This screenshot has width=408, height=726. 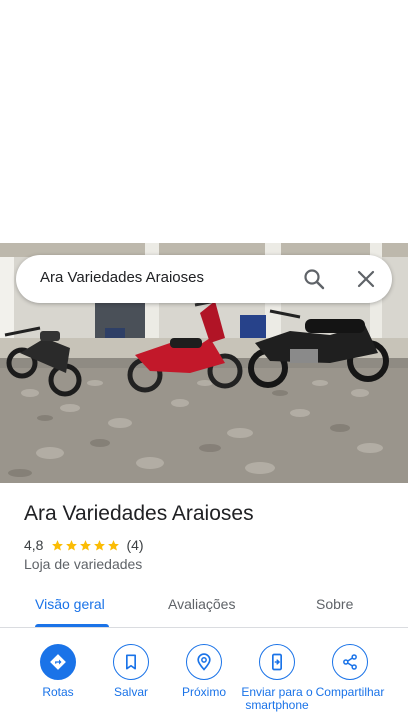 I want to click on nearby-icon, so click(x=204, y=662).